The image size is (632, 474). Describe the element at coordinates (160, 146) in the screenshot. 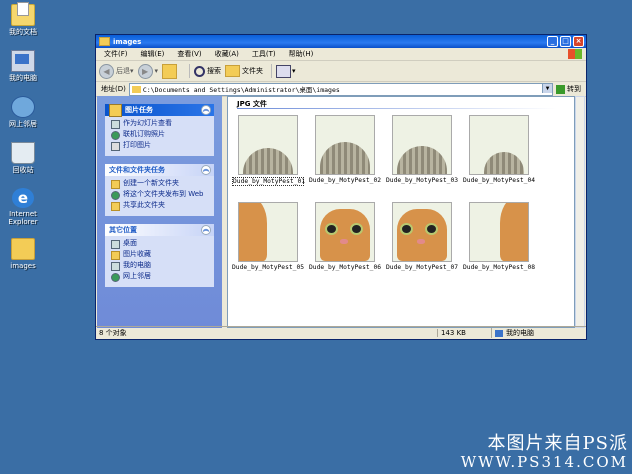

I see `task-print-pictures: 打印图片` at that location.